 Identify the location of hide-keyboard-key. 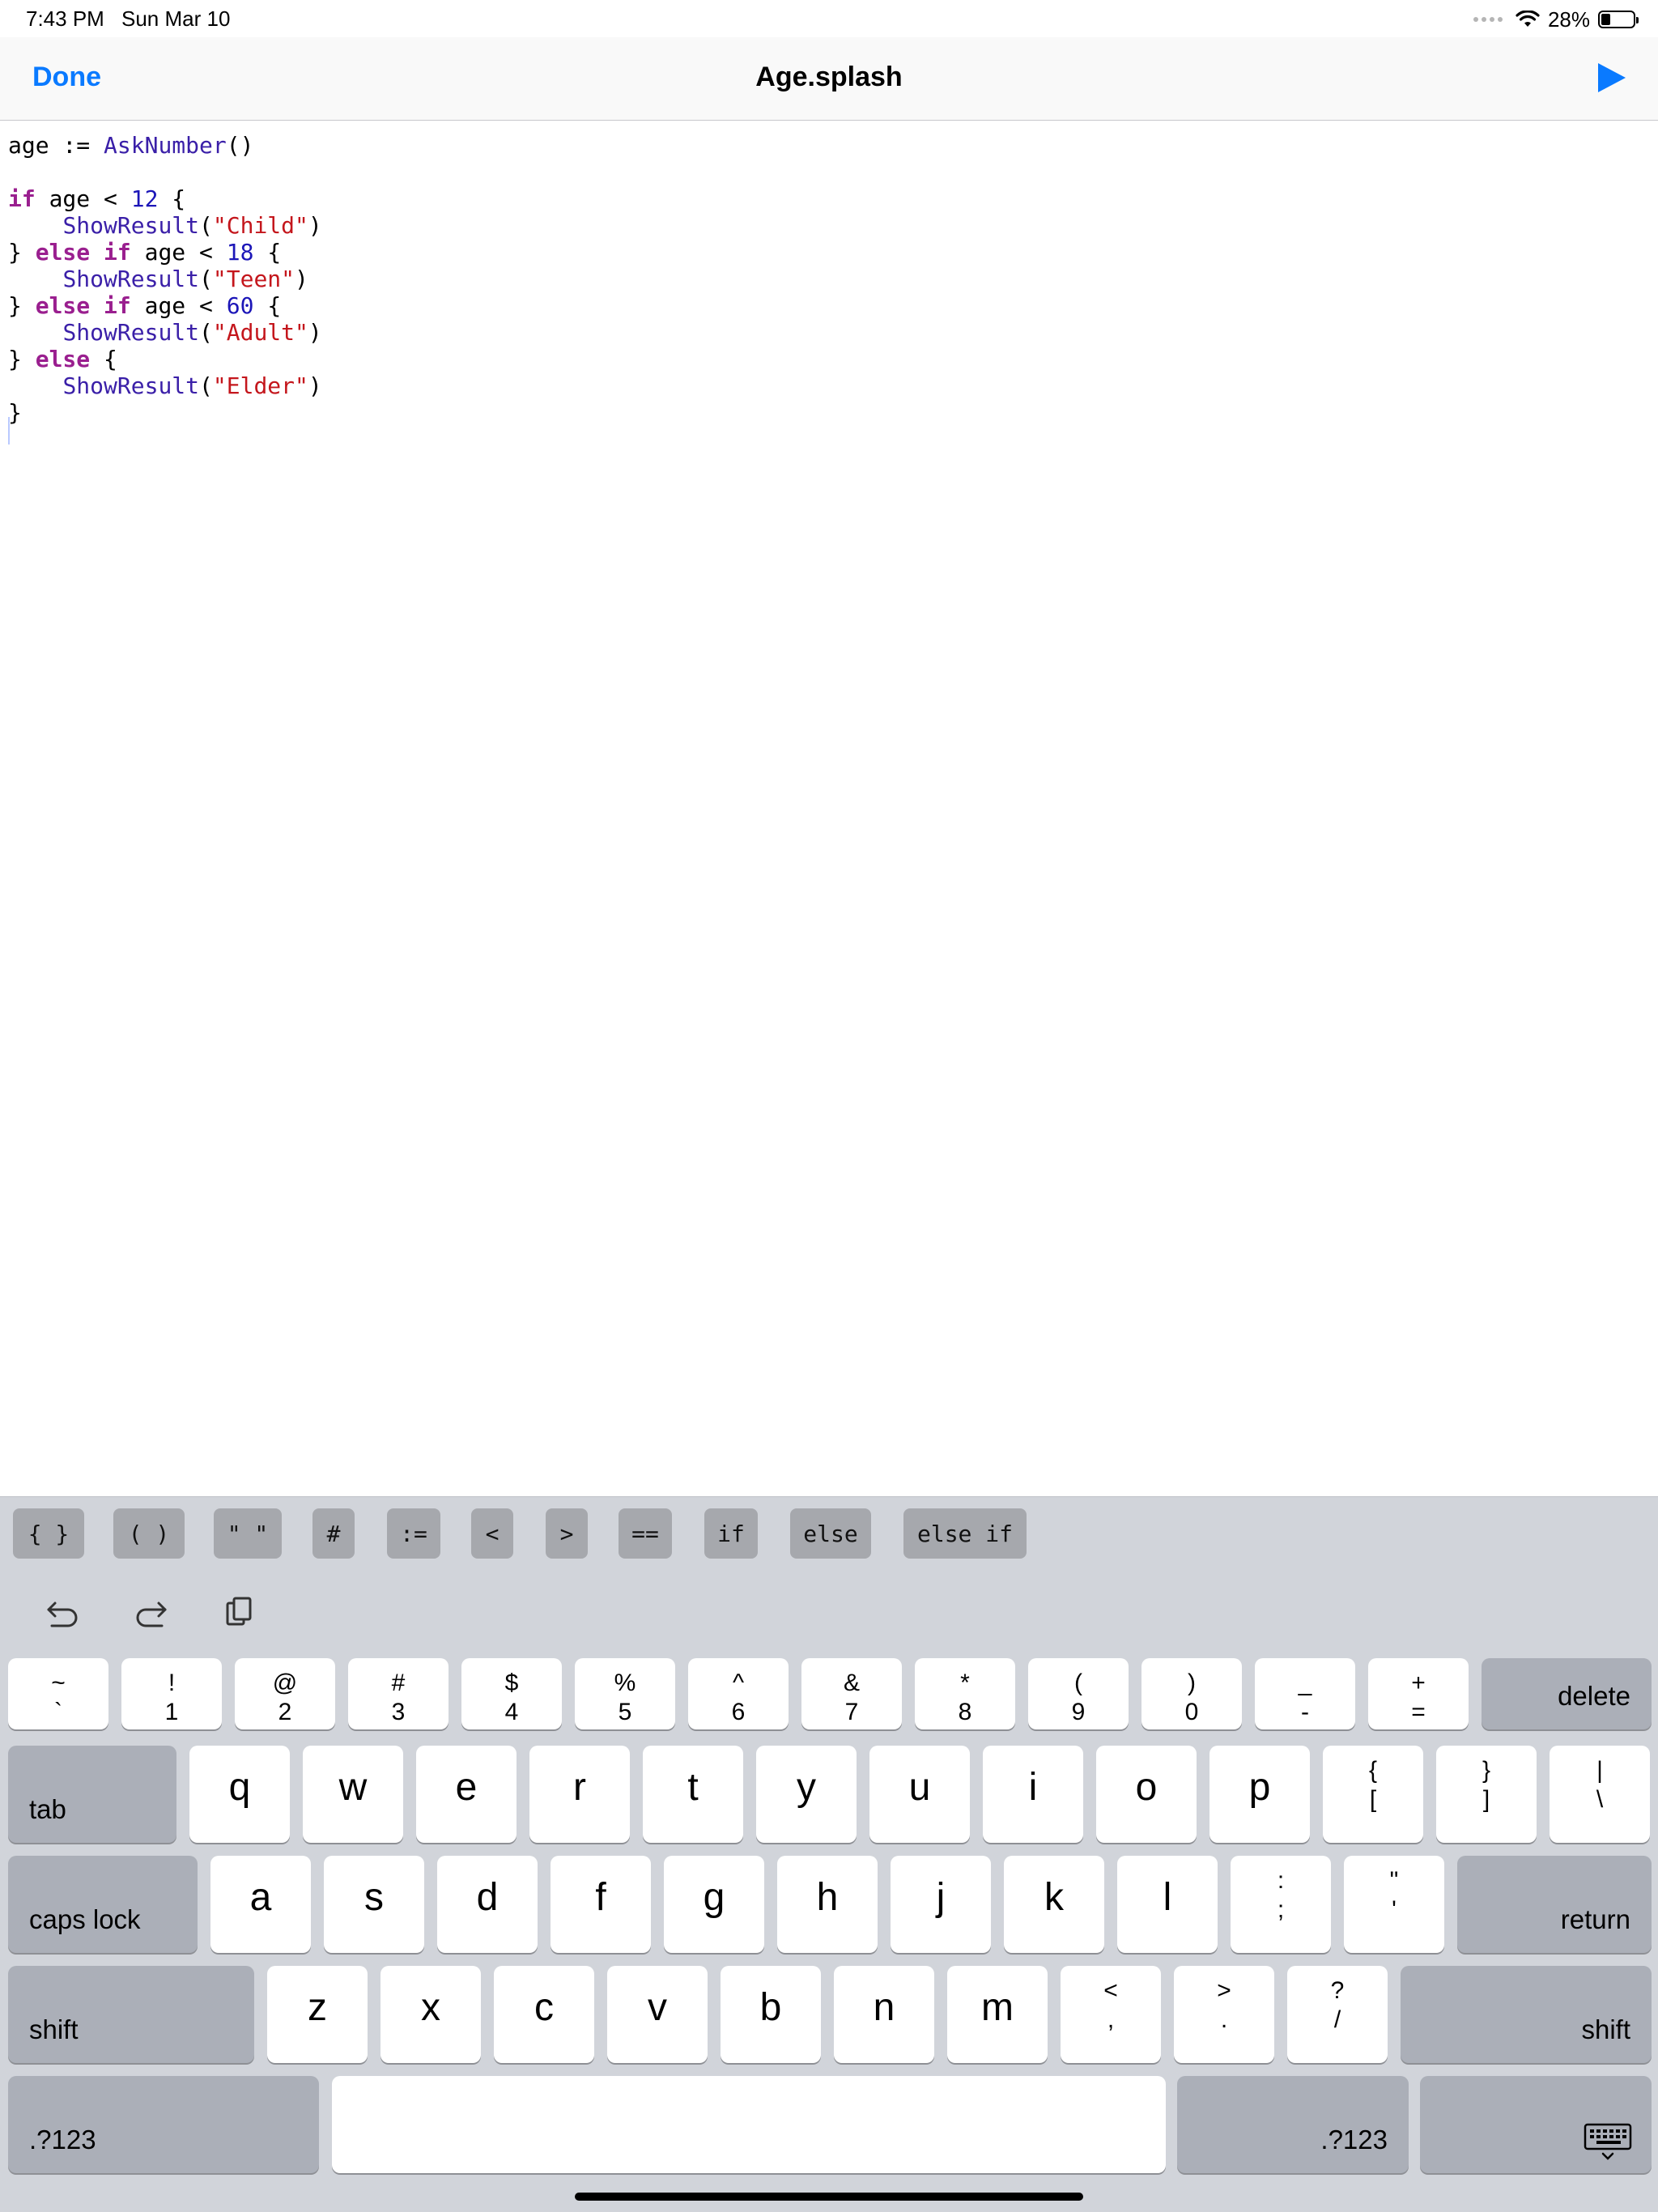
(1536, 2125).